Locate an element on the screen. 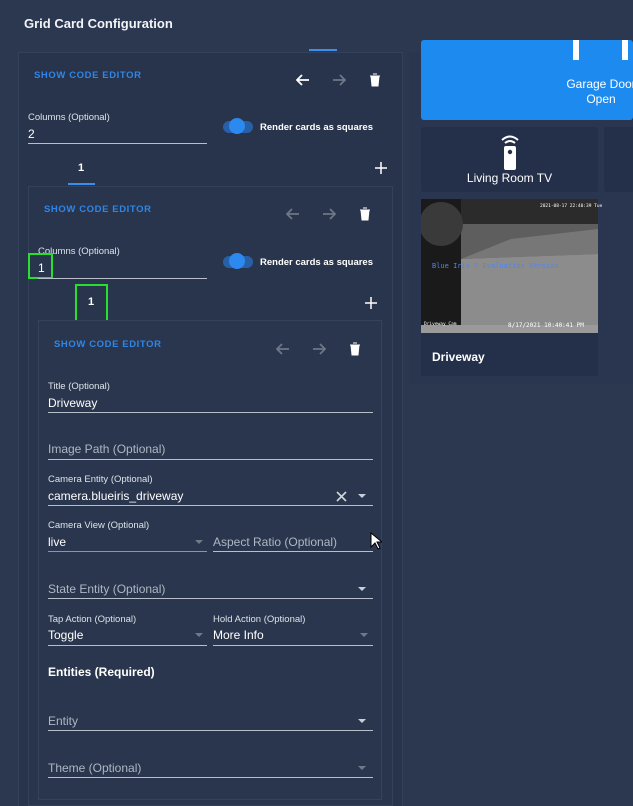 This screenshot has height=806, width=633. camera-timestamp: 2021-08-17 22:40:39 Tue is located at coordinates (571, 206).